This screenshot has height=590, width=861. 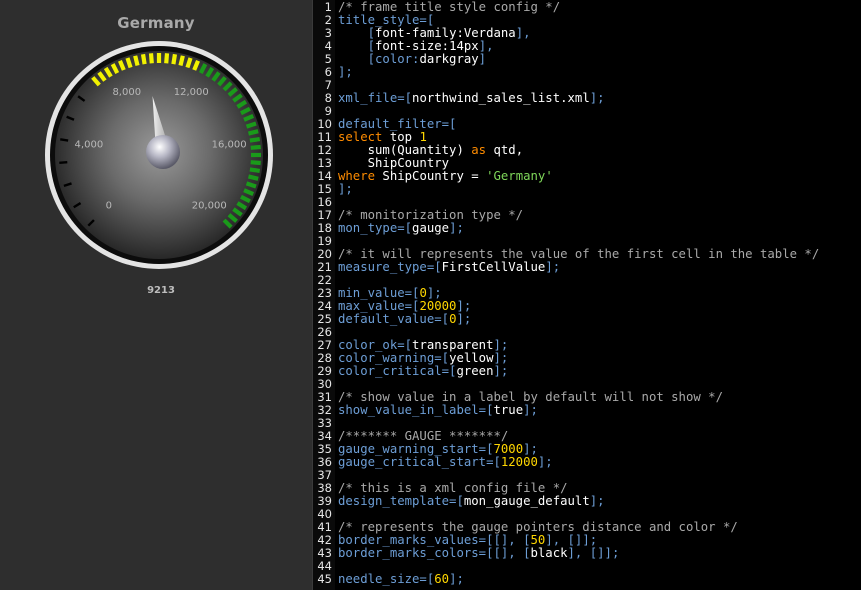 I want to click on code-token: max_value=[, so click(x=379, y=306).